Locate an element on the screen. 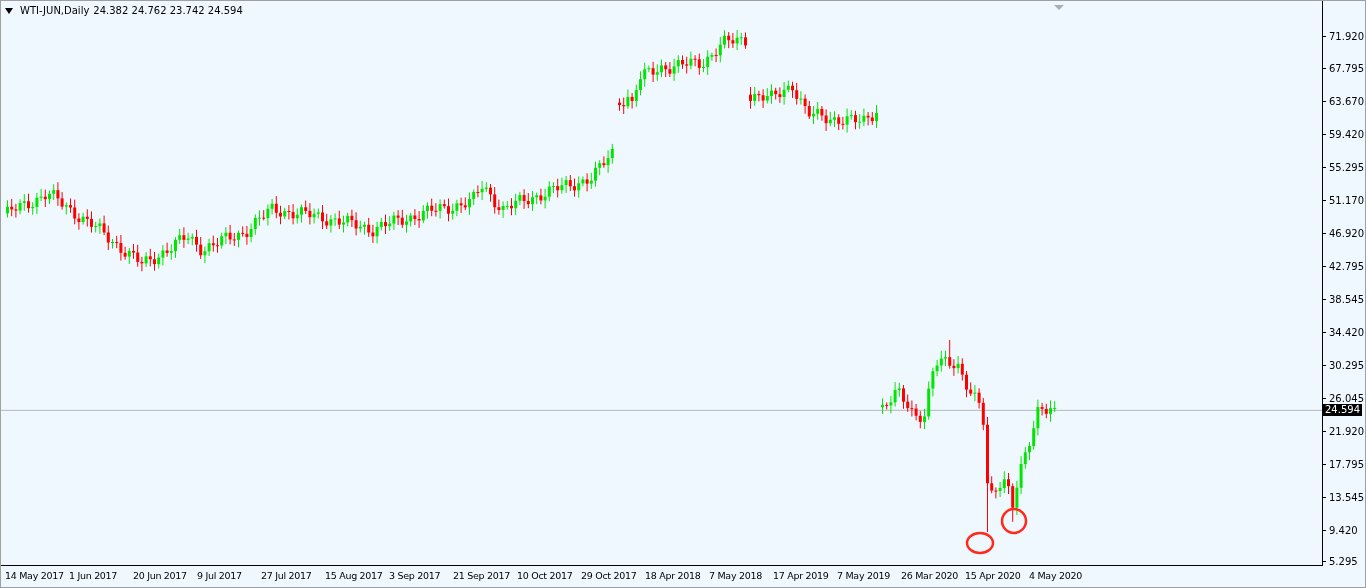 Image resolution: width=1366 pixels, height=588 pixels. date-label: 3 Sep 2017 is located at coordinates (415, 575).